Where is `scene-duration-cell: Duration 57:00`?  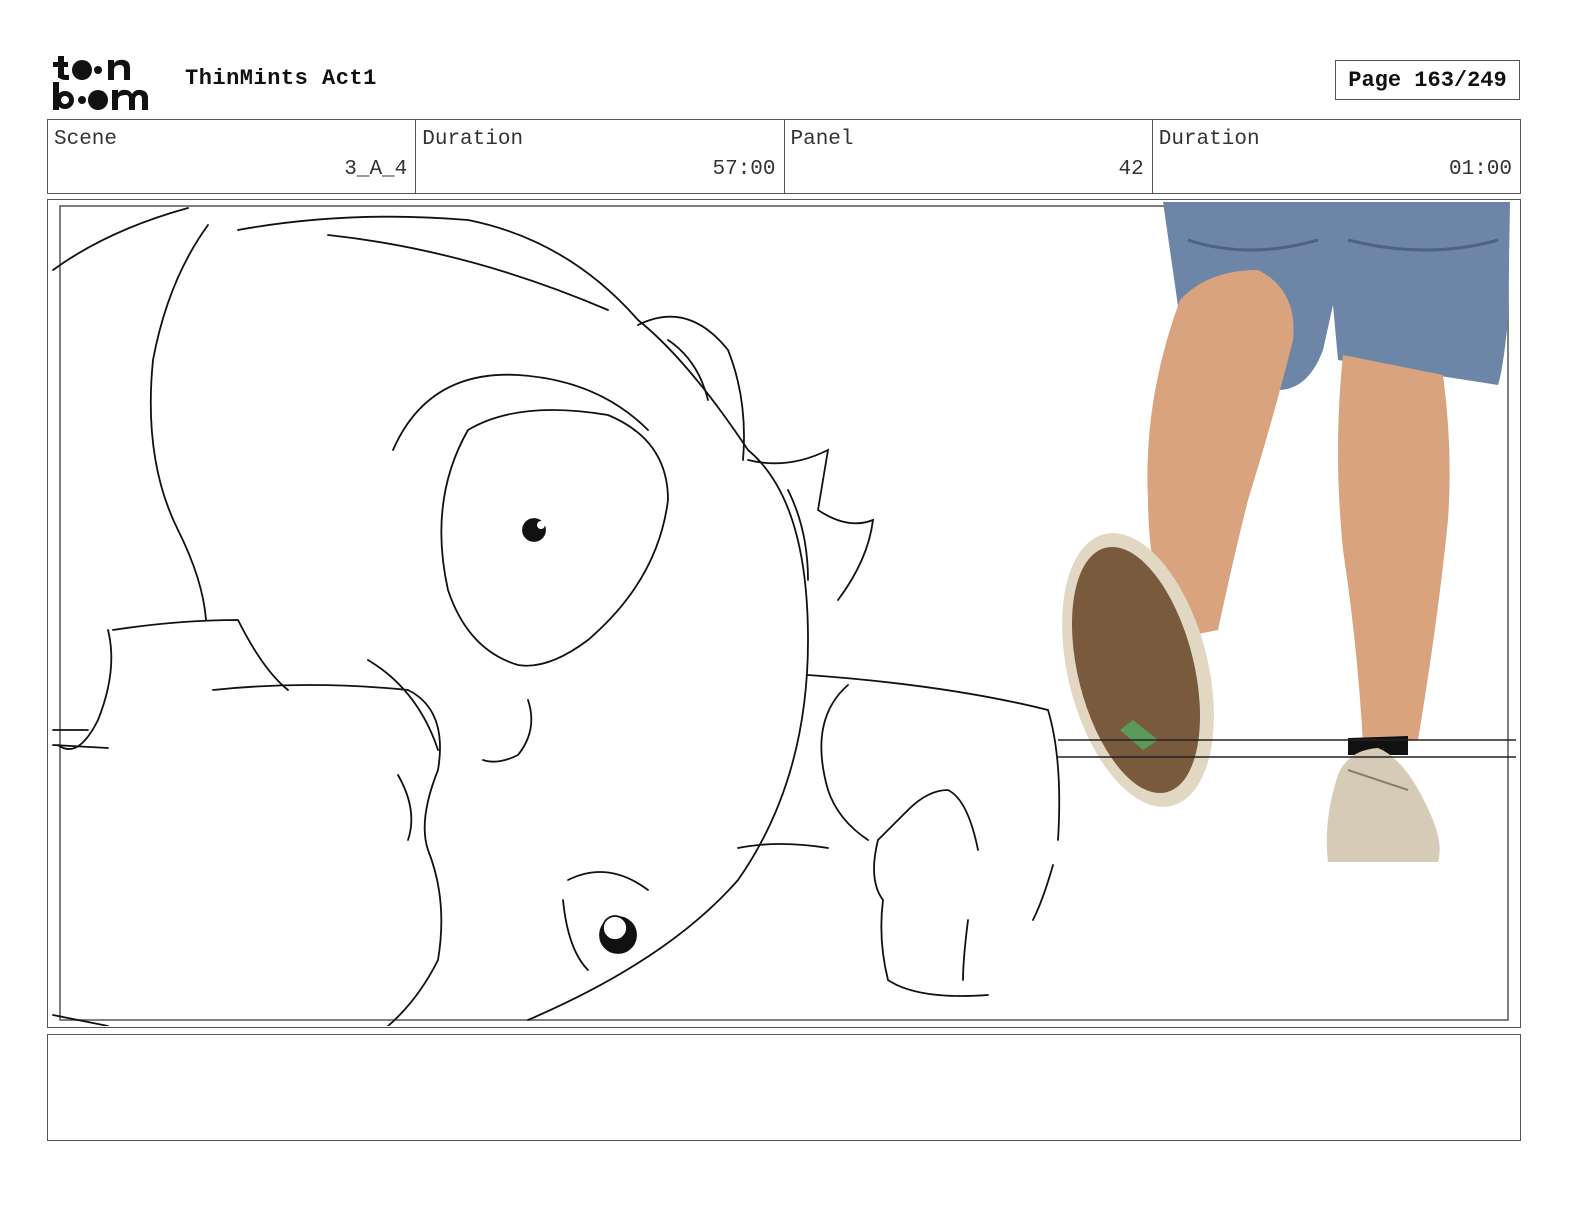 scene-duration-cell: Duration 57:00 is located at coordinates (600, 156).